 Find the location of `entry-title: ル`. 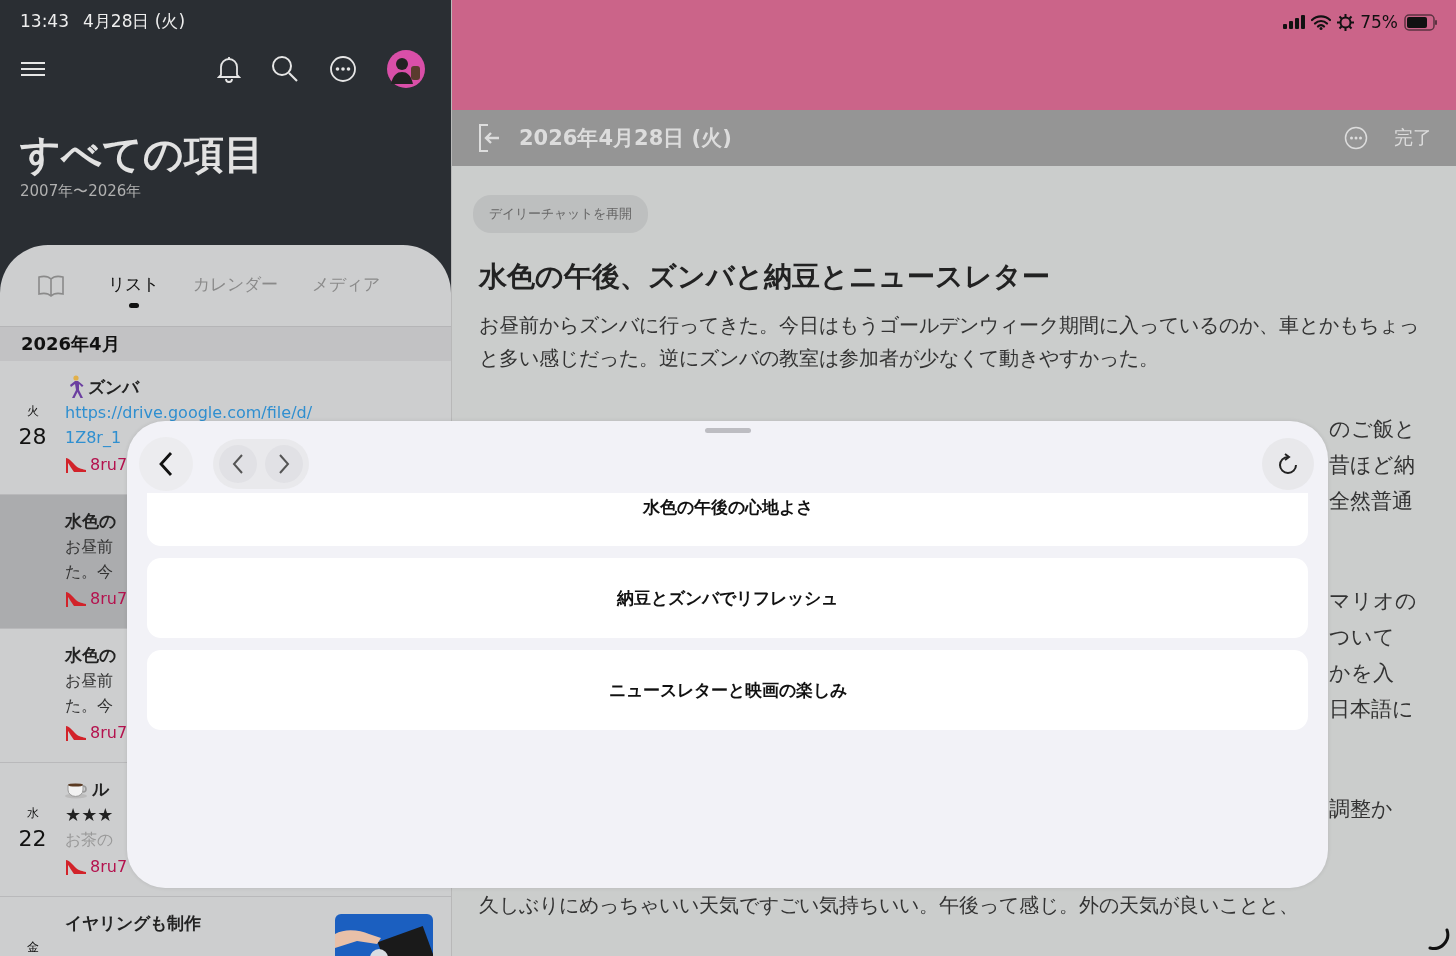

entry-title: ル is located at coordinates (100, 789).